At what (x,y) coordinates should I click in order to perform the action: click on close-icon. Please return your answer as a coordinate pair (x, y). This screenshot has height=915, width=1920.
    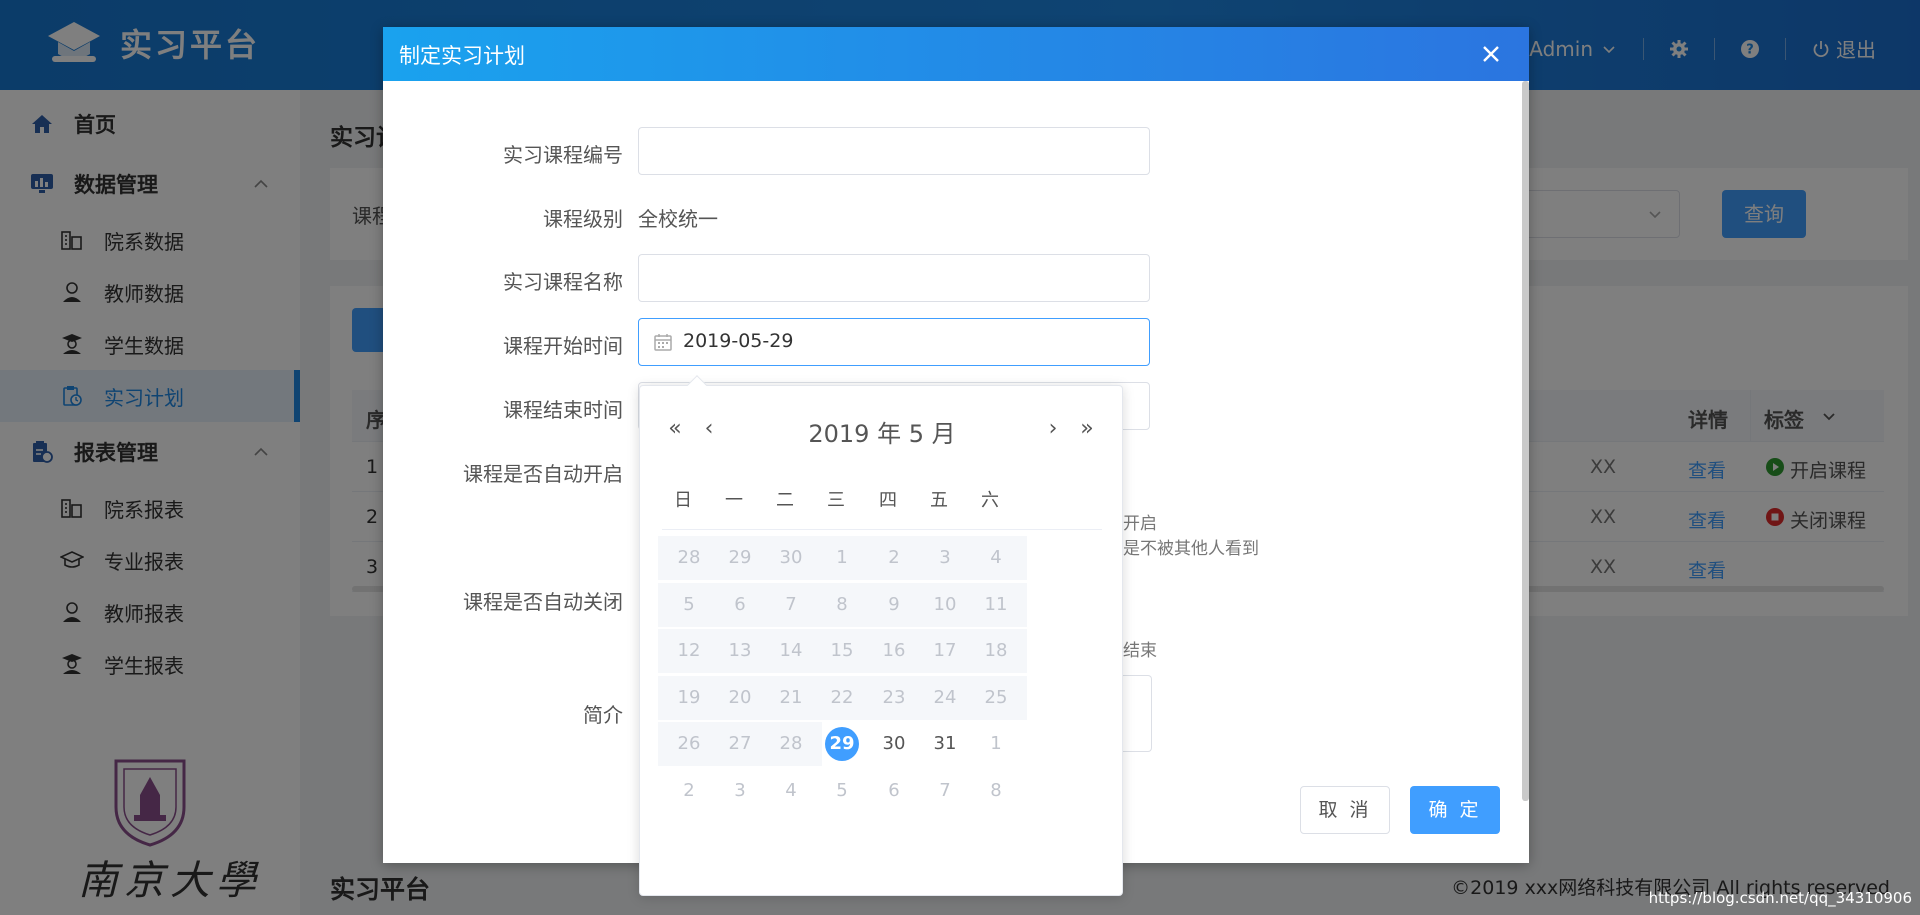
    Looking at the image, I should click on (1491, 54).